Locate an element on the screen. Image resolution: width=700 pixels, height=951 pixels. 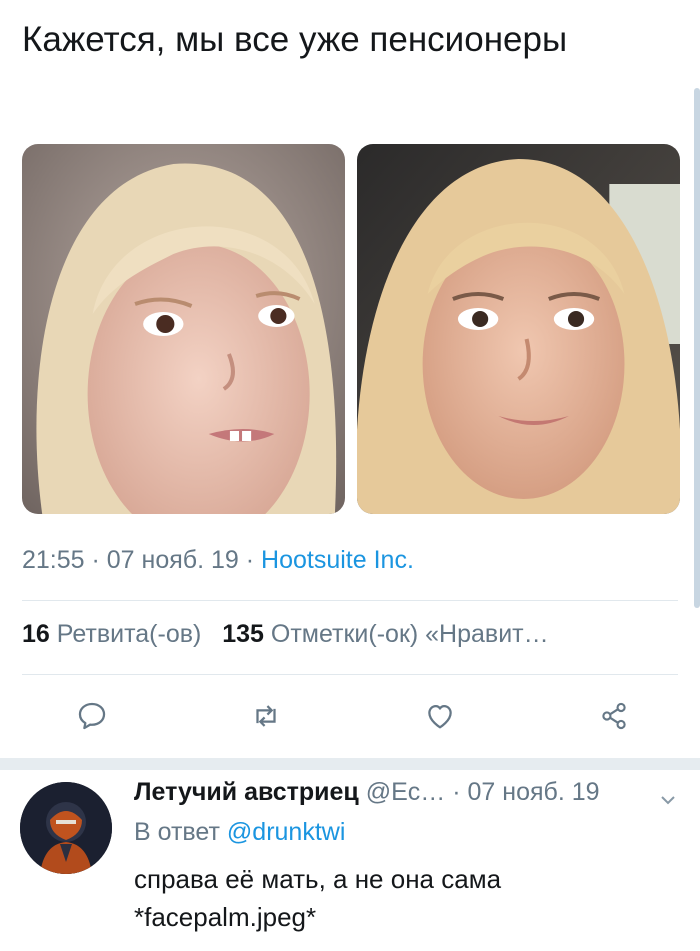
avatar-image is located at coordinates (66, 828).